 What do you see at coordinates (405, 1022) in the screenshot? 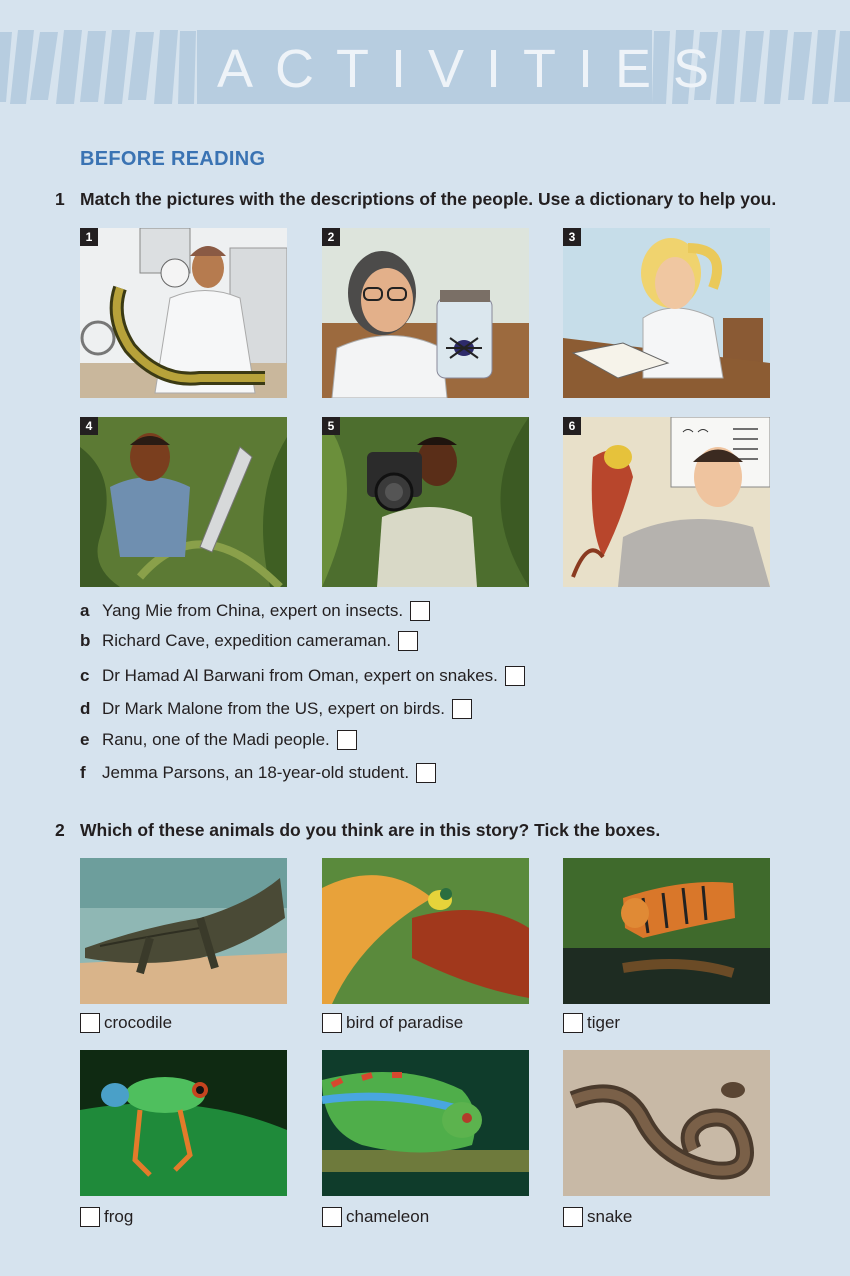
I see `animal-label: bird of paradise` at bounding box center [405, 1022].